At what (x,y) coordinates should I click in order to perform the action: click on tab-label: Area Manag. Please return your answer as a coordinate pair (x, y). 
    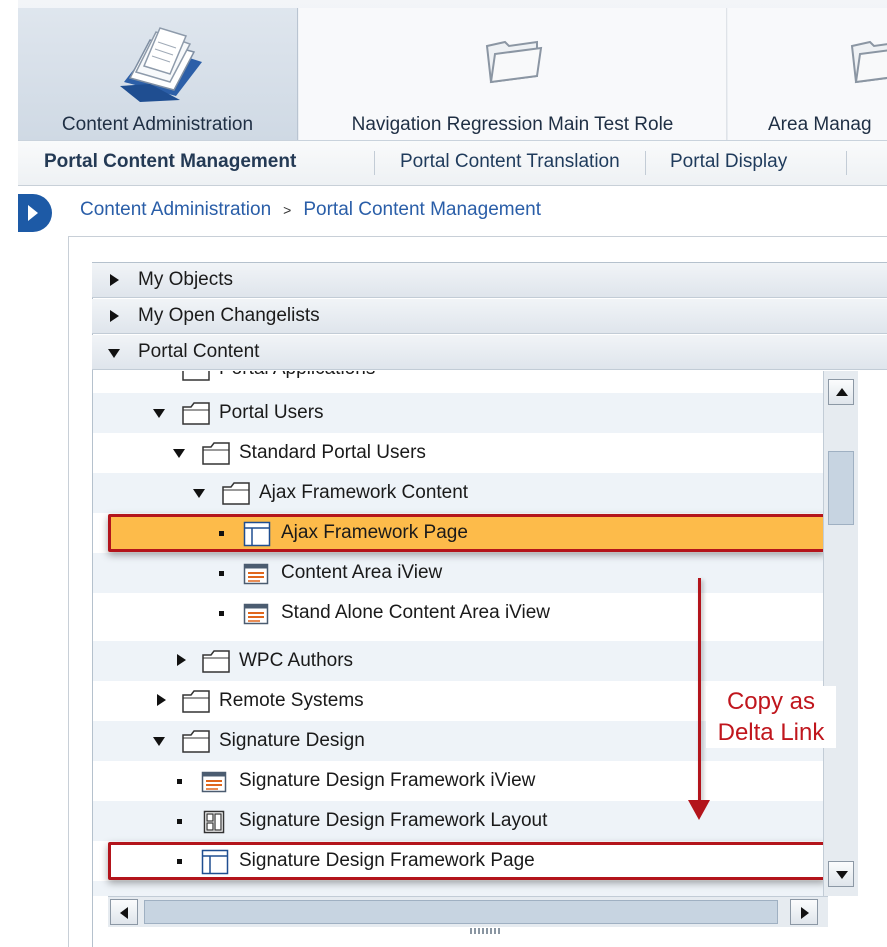
    Looking at the image, I should click on (820, 124).